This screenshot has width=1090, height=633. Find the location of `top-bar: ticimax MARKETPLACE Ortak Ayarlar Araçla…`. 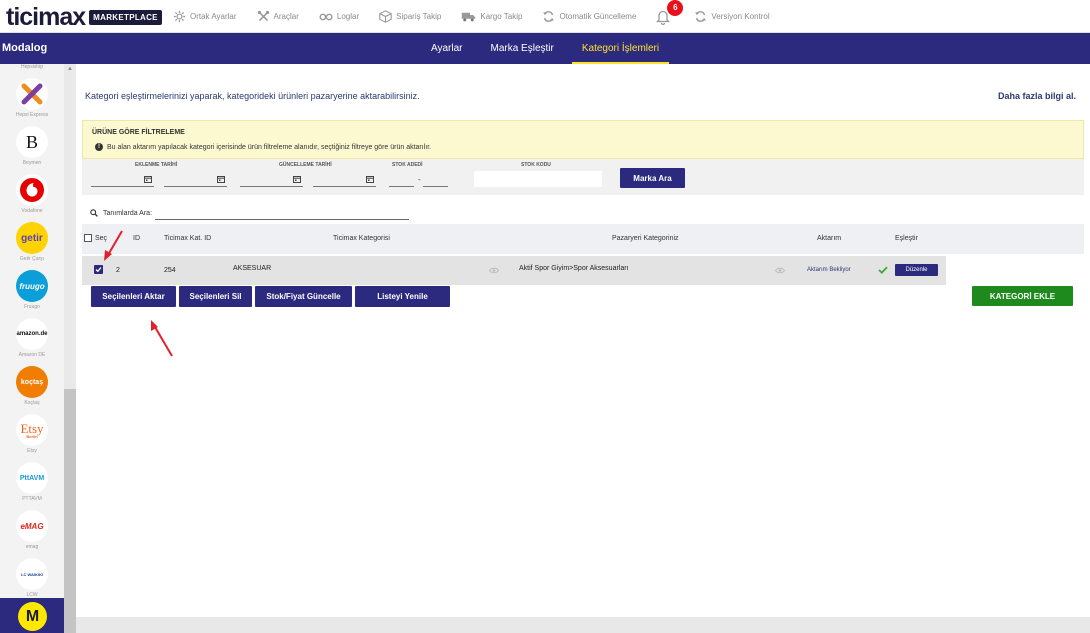

top-bar: ticimax MARKETPLACE Ortak Ayarlar Araçla… is located at coordinates (545, 16).